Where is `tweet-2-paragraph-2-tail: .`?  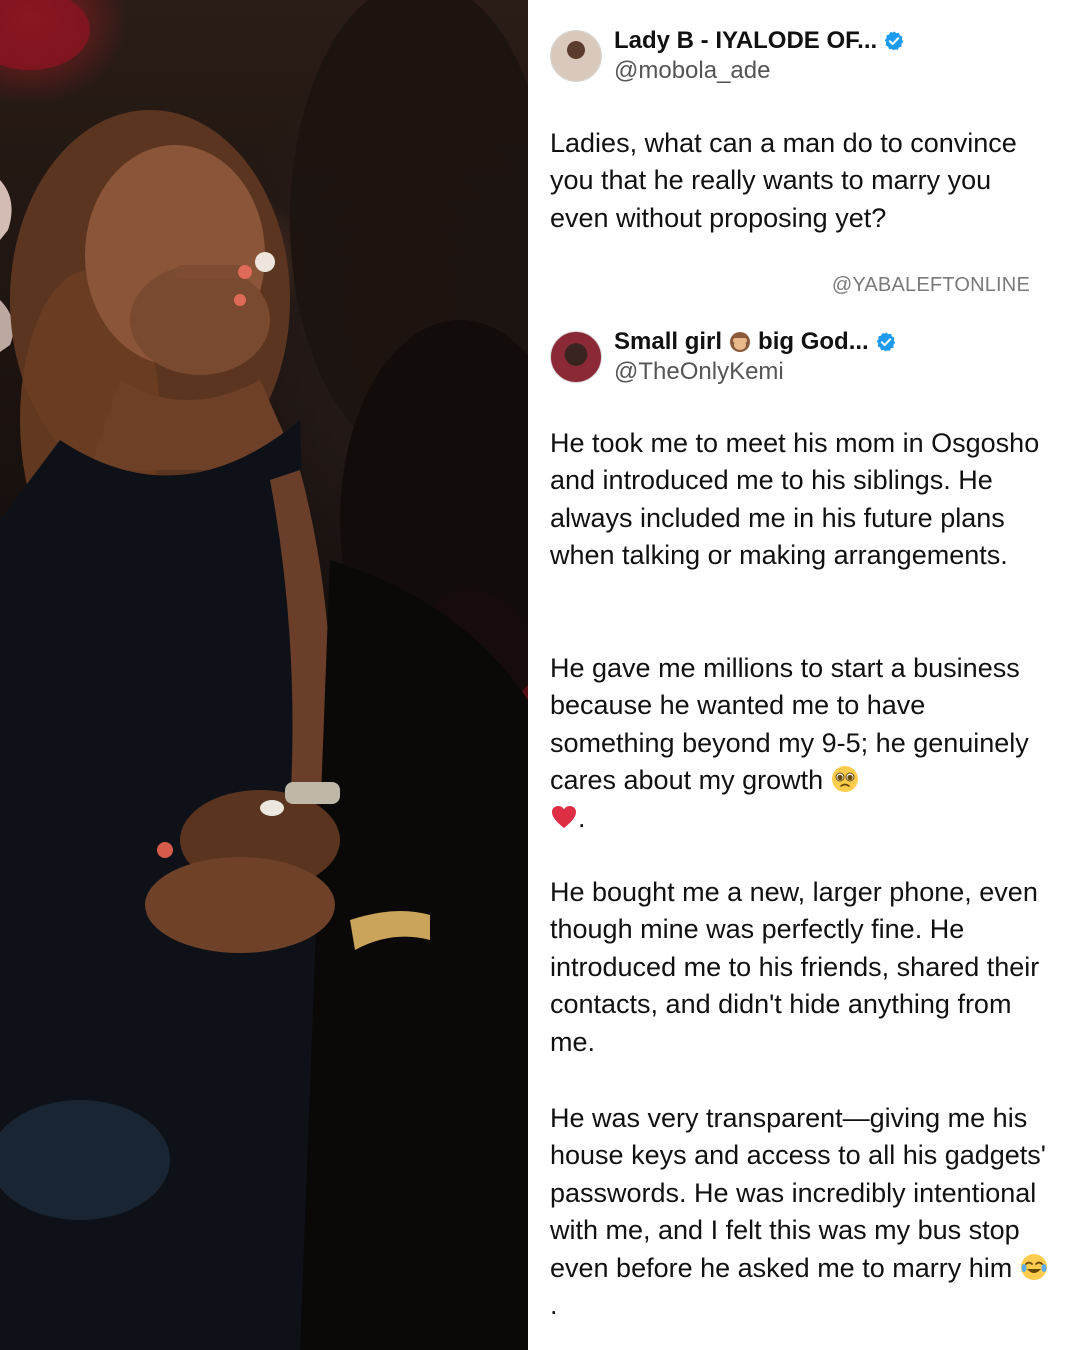
tweet-2-paragraph-2-tail: . is located at coordinates (582, 817).